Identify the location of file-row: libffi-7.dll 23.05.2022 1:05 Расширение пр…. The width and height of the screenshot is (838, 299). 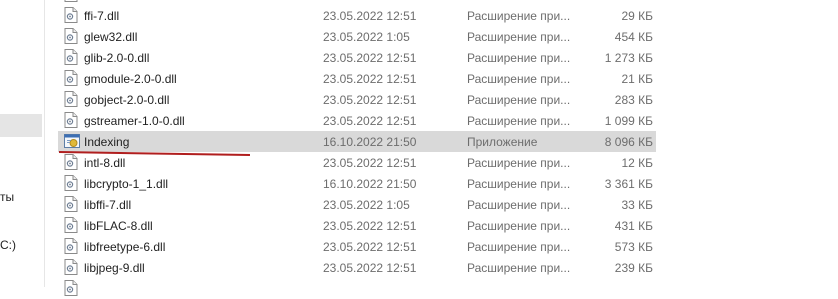
(357, 204).